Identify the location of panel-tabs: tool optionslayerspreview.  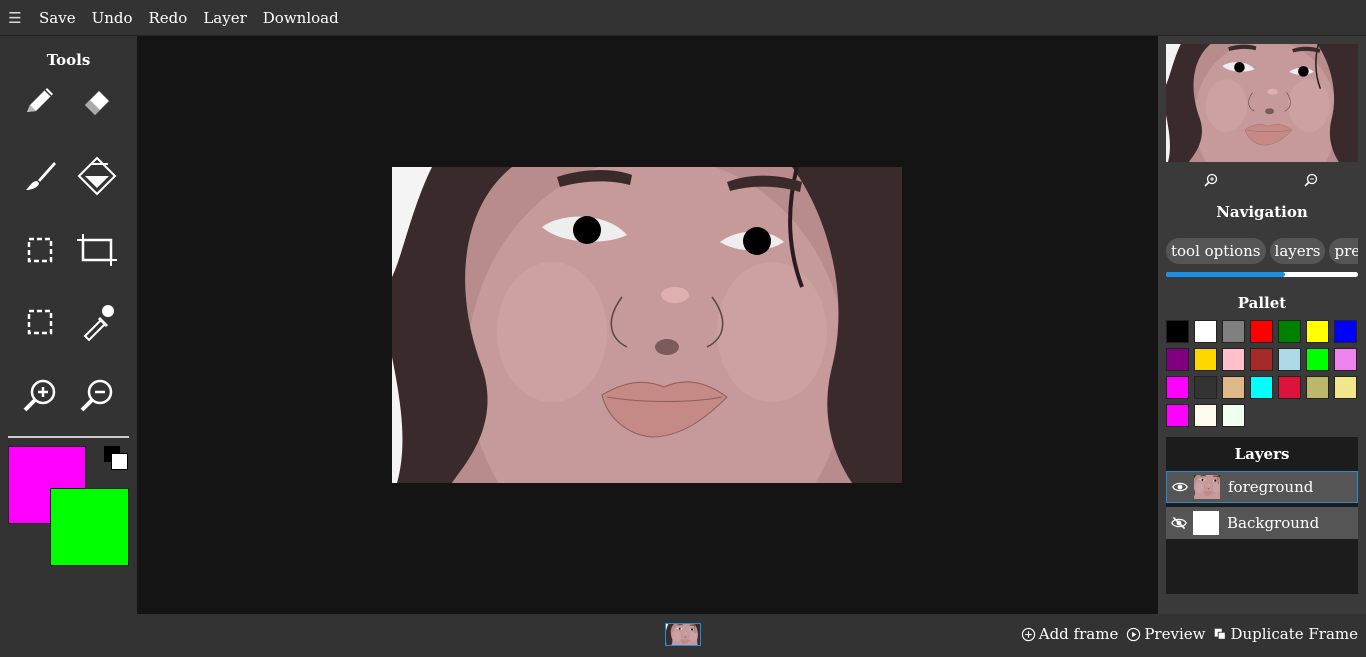
(1262, 251).